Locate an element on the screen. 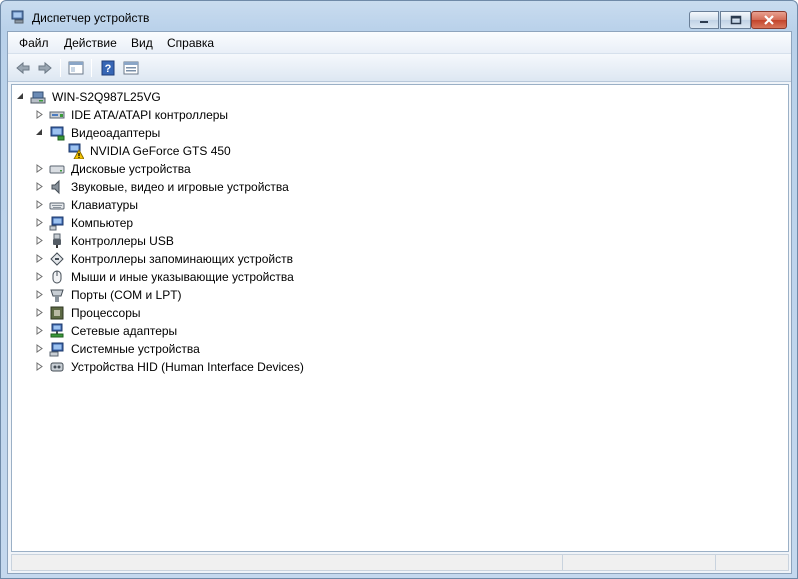 The height and width of the screenshot is (579, 798). tree-node-label: Сетевые адаптеры is located at coordinates (124, 331).